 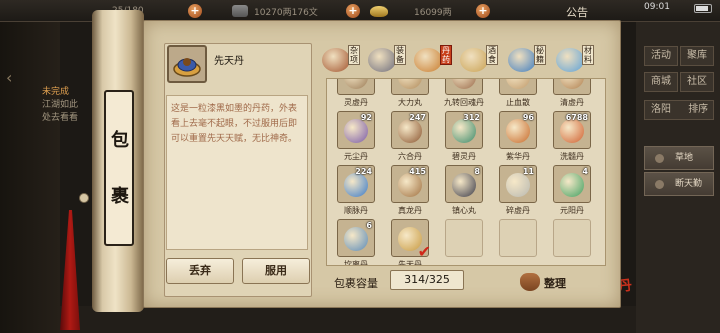 What do you see at coordinates (411, 11) in the screenshot?
I see `ingot-display: 16099两` at bounding box center [411, 11].